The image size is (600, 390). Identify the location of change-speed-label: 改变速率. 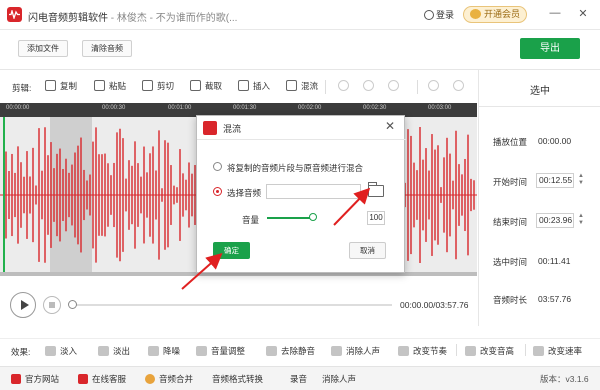
(565, 351).